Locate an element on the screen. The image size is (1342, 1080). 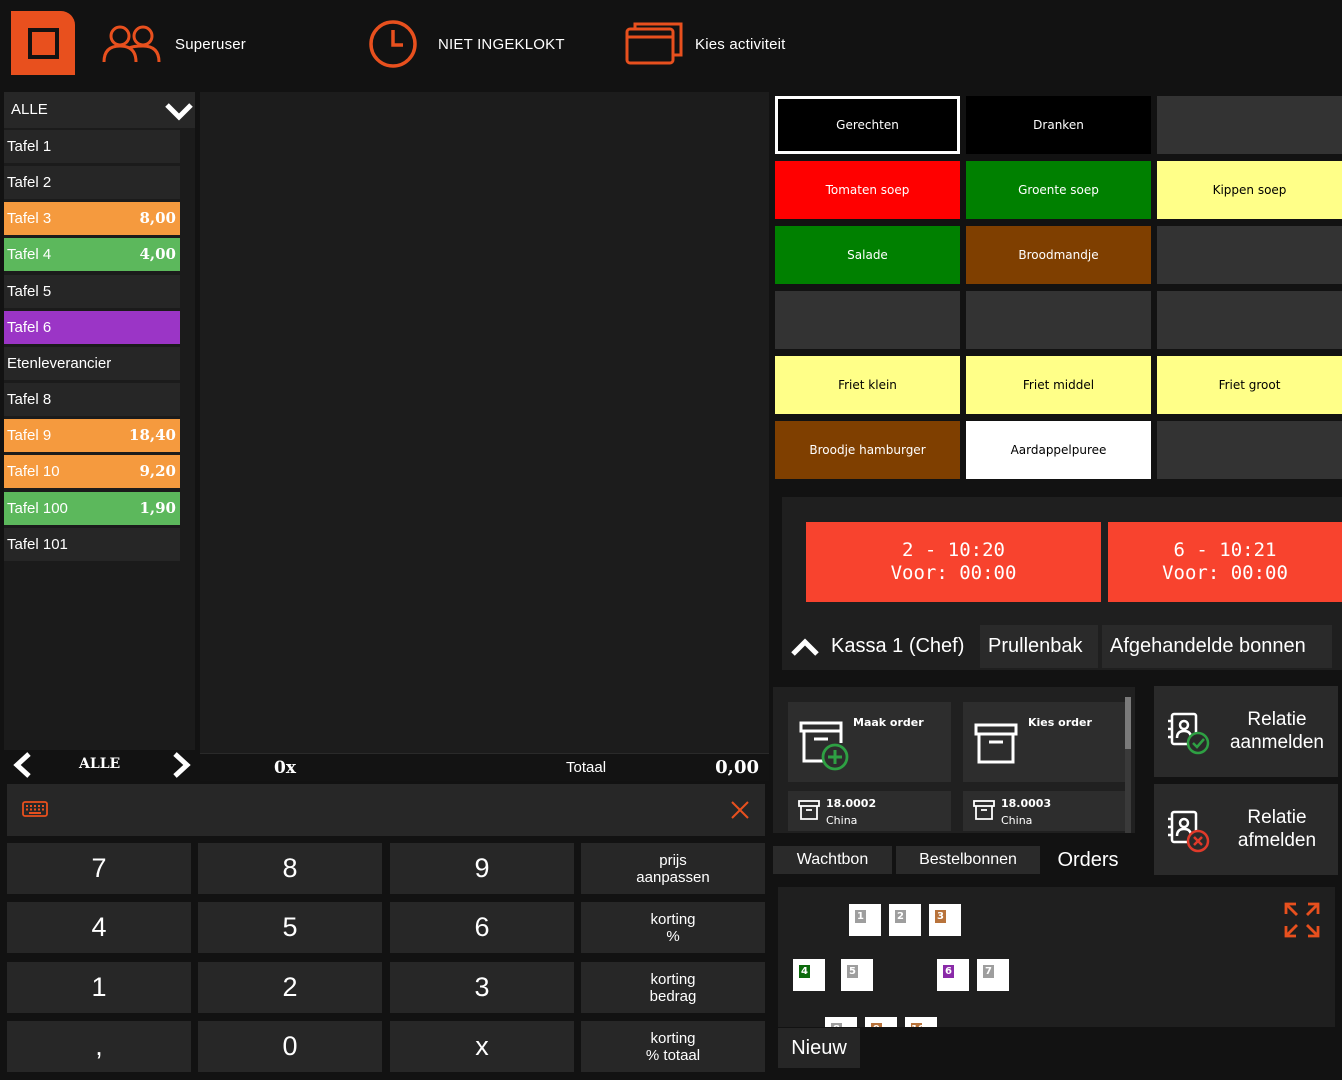
product-button: Tomaten soep is located at coordinates (867, 190).